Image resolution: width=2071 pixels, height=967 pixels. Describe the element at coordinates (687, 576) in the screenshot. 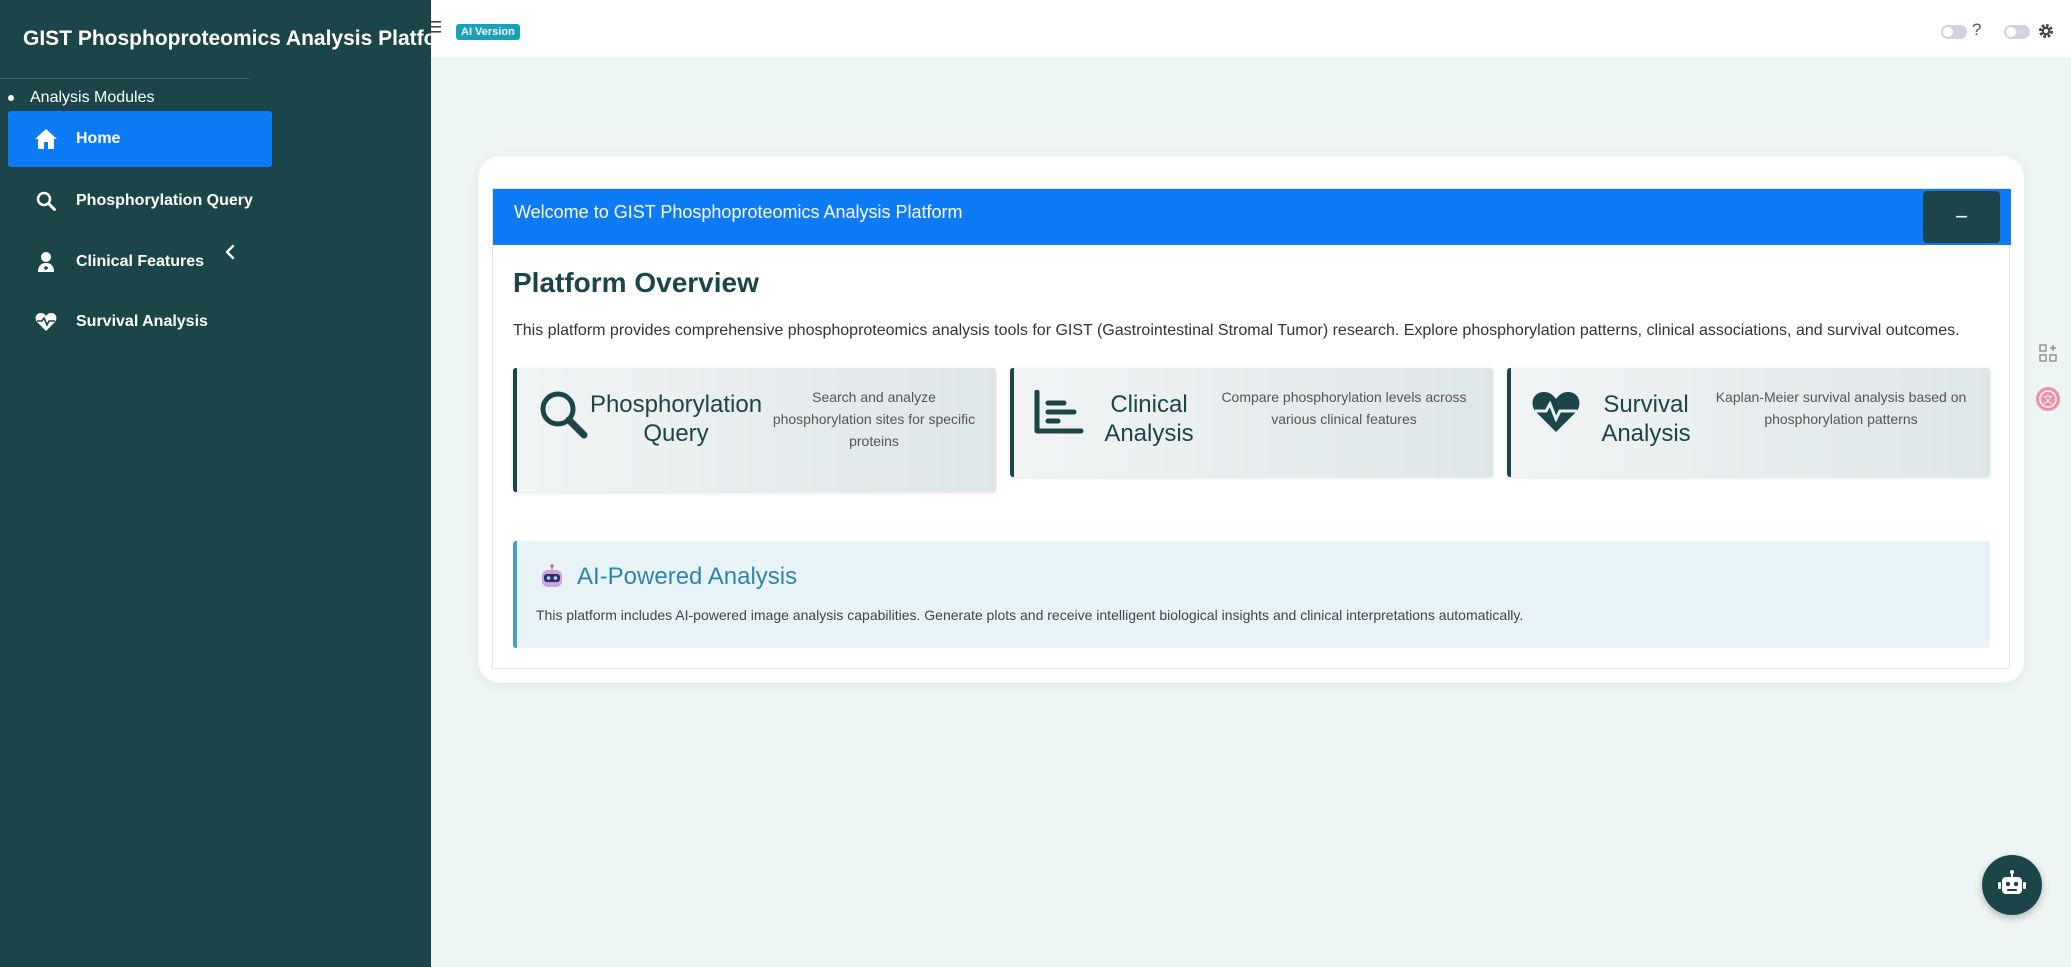

I see `ai-panel-title: AI-Powered Analysis` at that location.